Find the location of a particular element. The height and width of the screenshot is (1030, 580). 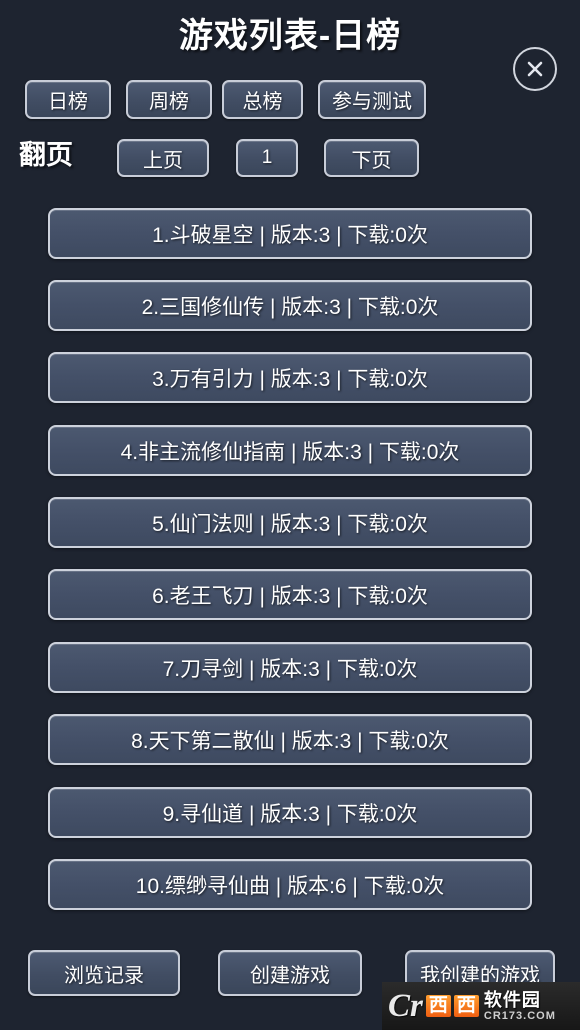

watermark-logo-icon: Cr is located at coordinates (405, 1005).